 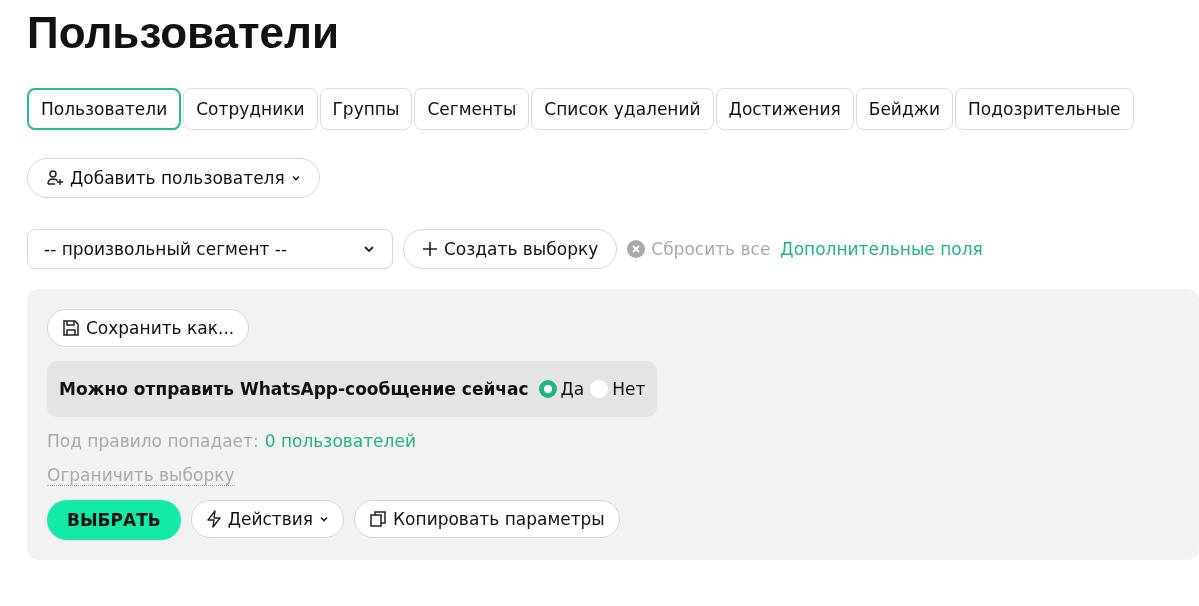 I want to click on clear-icon, so click(x=636, y=249).